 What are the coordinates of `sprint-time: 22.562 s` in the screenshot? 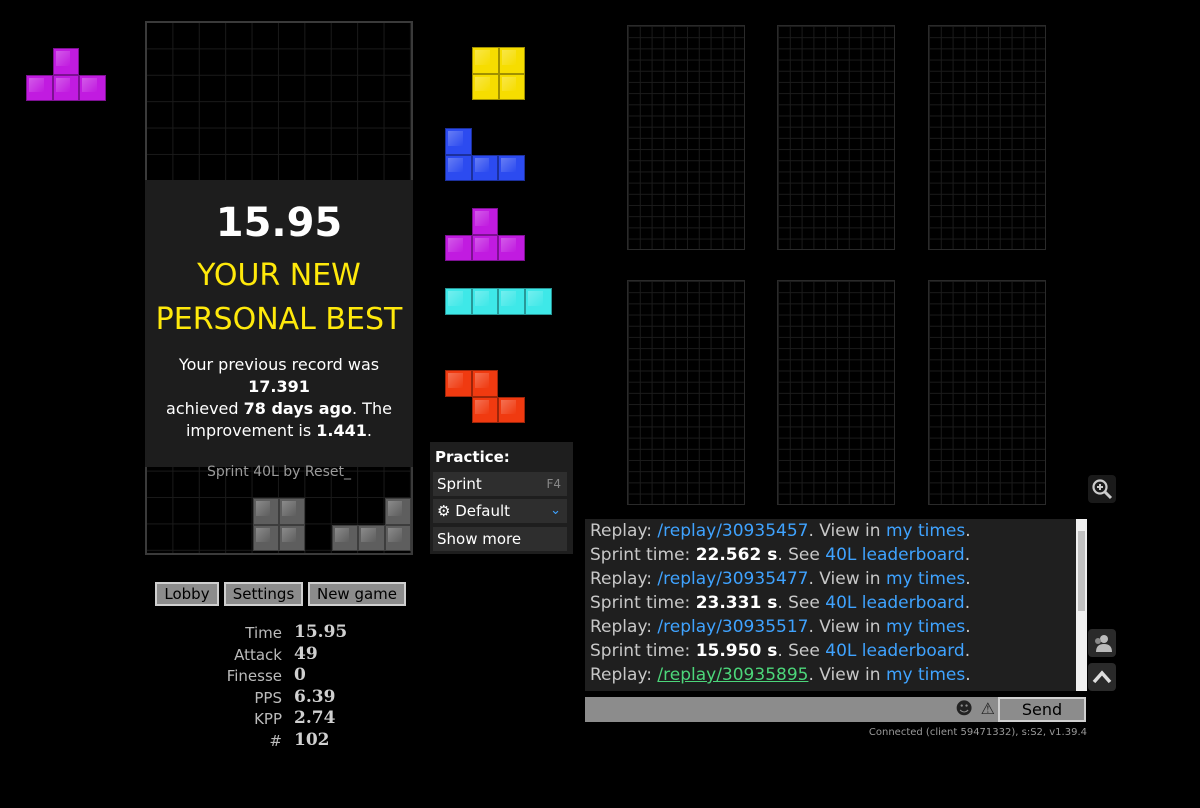 It's located at (736, 555).